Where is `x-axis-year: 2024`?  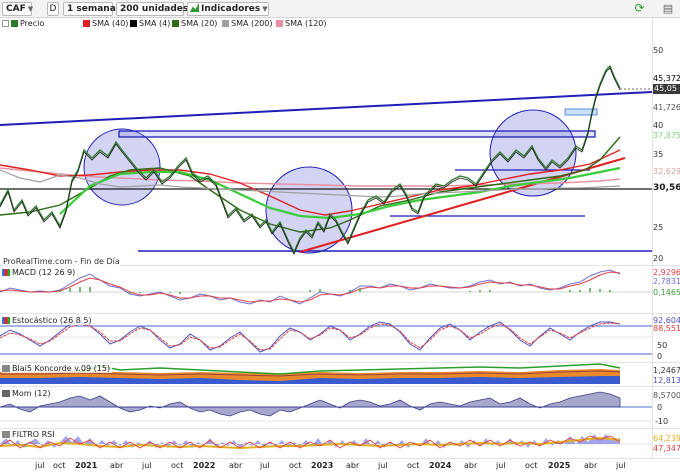
x-axis-year: 2024 is located at coordinates (440, 465).